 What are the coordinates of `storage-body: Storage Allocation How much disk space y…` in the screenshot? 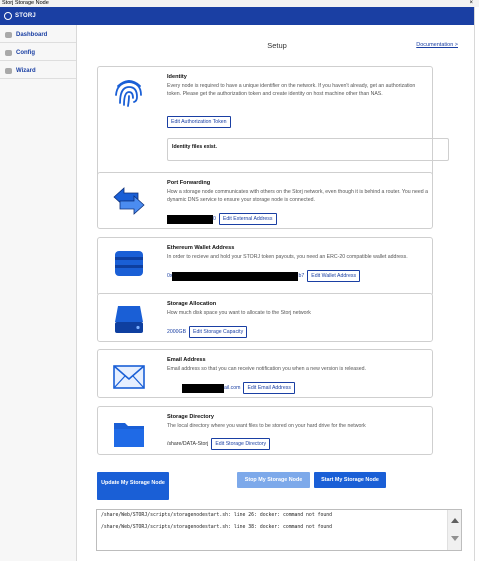 It's located at (298, 309).